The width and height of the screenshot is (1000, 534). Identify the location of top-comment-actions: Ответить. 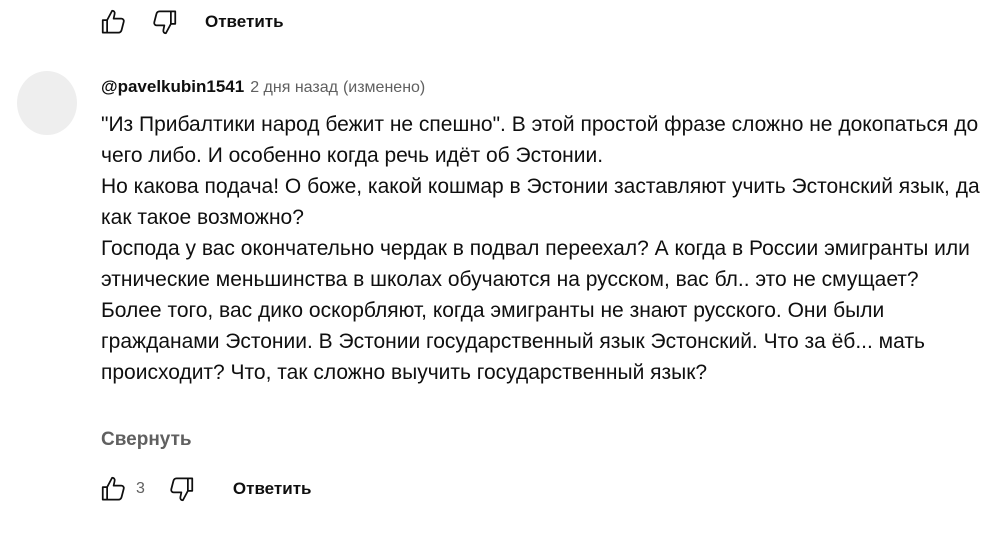
(190, 22).